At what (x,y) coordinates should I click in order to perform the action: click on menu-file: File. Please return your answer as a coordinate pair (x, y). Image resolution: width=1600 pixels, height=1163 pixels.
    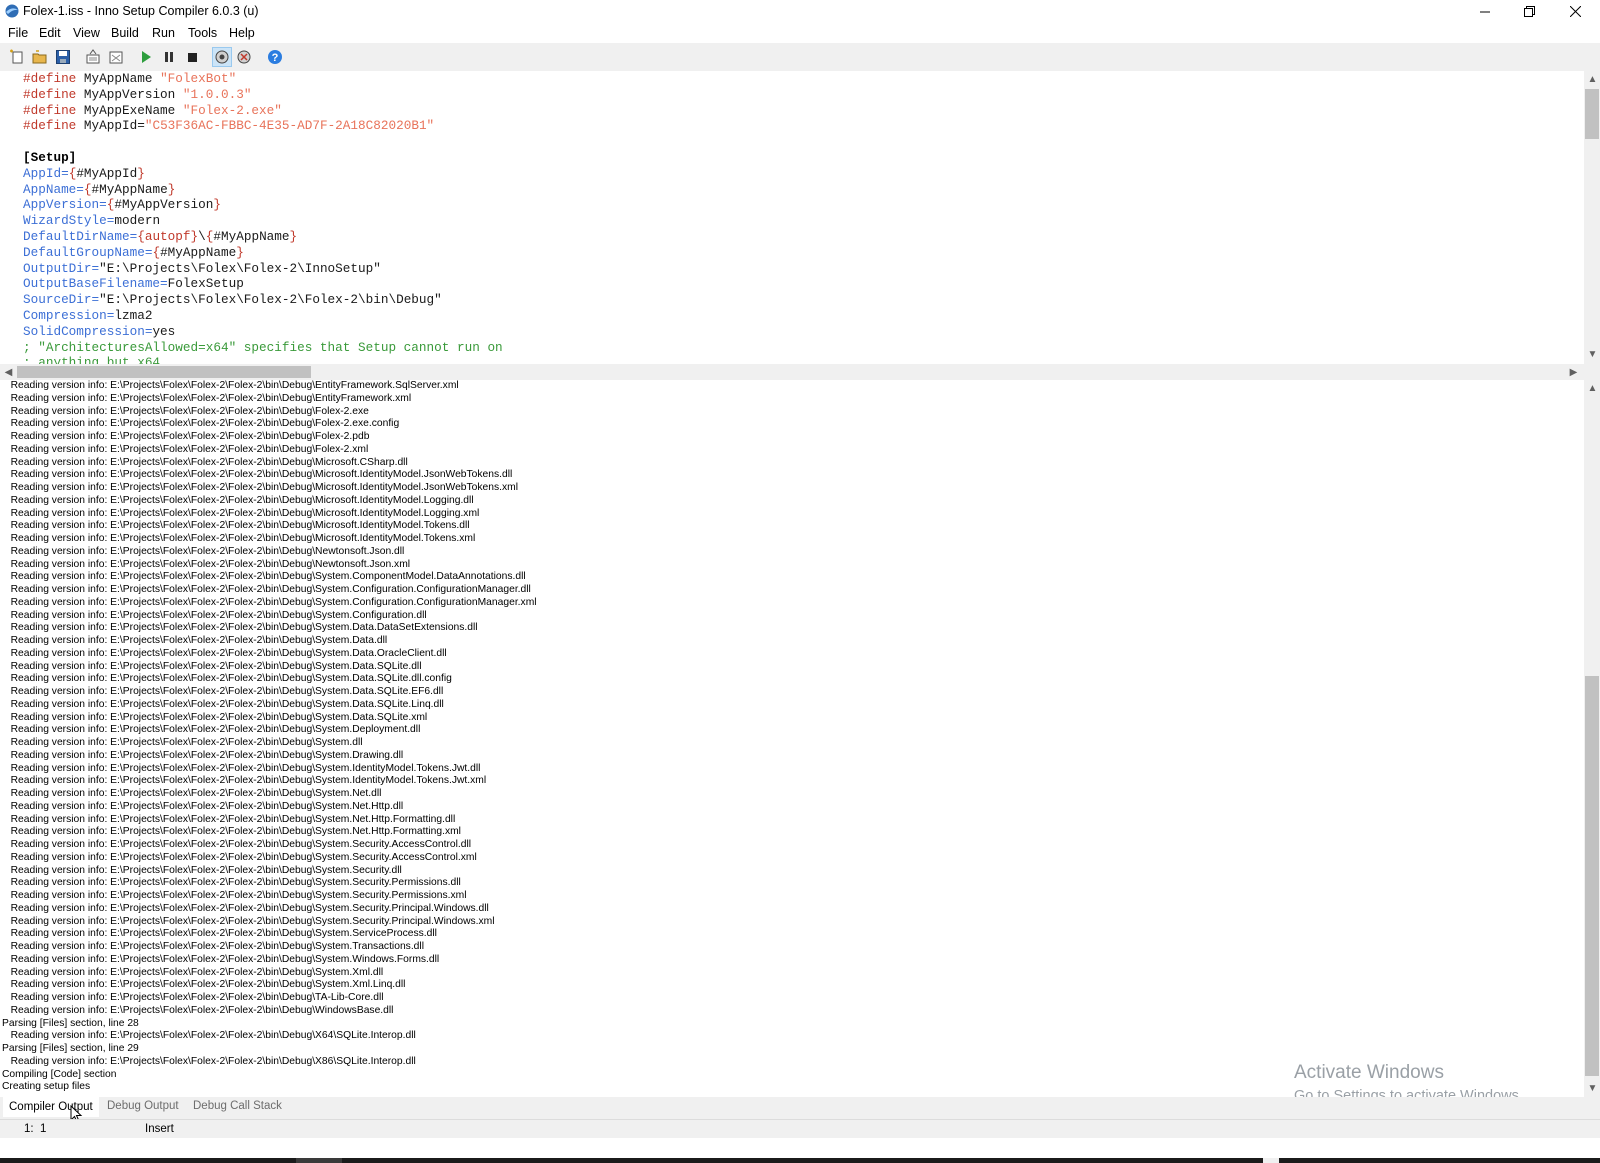
    Looking at the image, I should click on (18, 33).